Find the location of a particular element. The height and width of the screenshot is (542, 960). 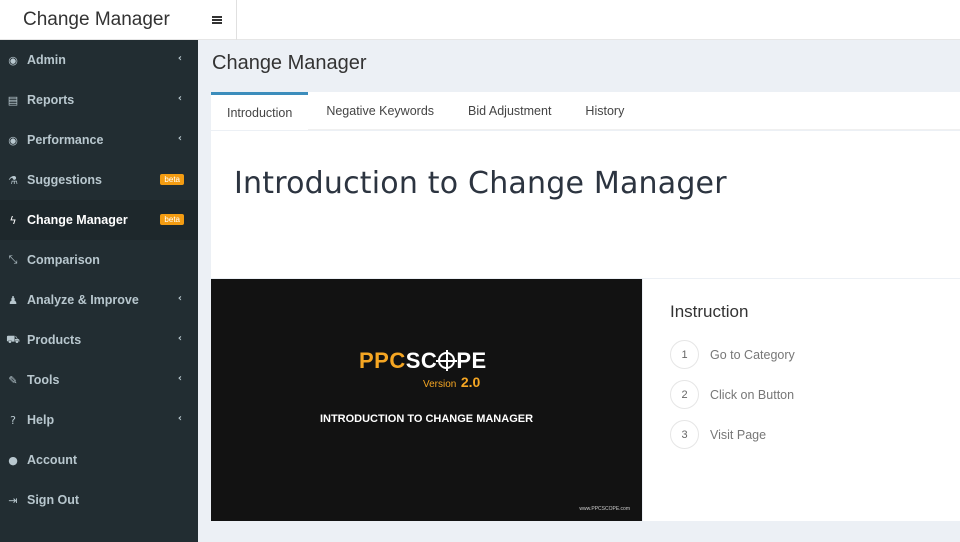

sidebar-item-sign-out: ⇥ Sign Out is located at coordinates (99, 500).